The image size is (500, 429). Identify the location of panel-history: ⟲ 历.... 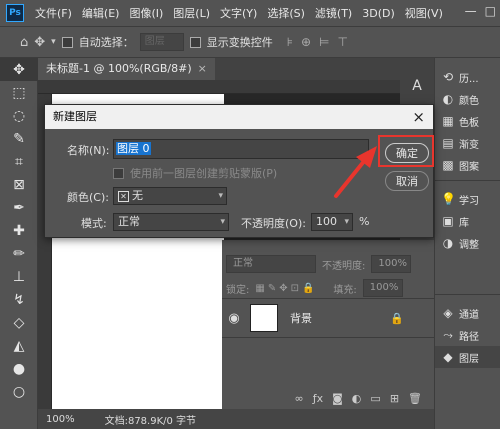
(467, 77).